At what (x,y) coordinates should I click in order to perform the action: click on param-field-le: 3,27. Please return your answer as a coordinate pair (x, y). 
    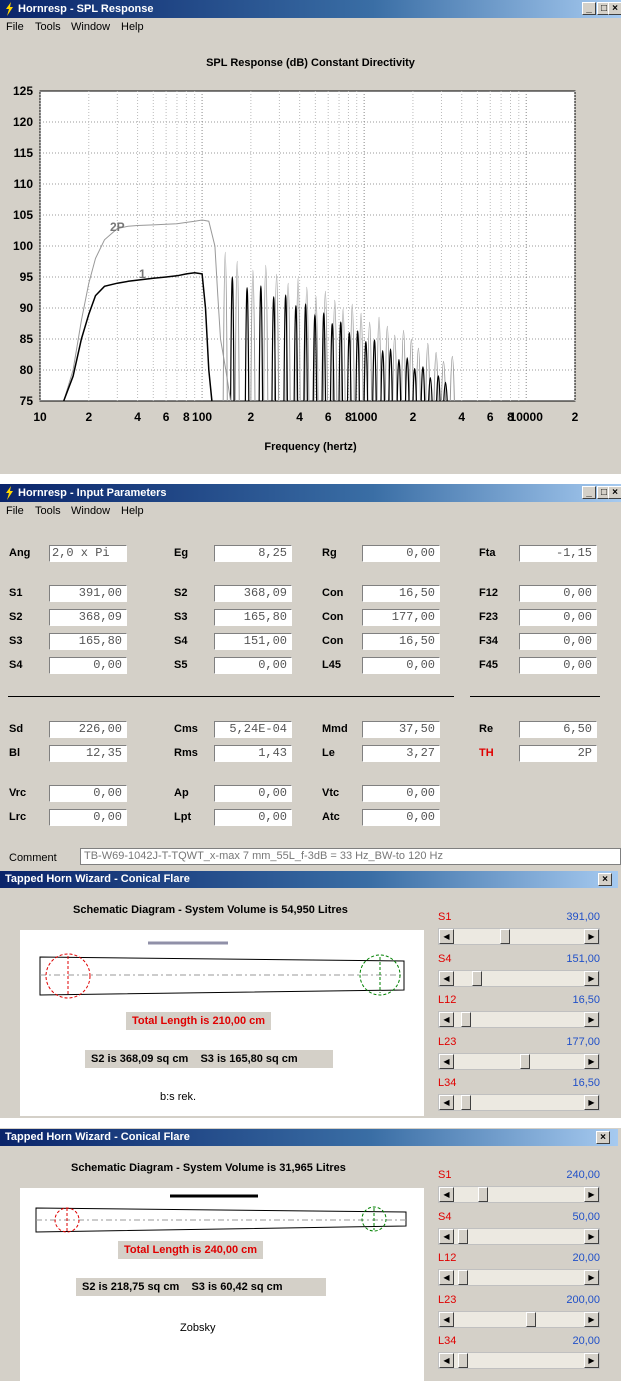
    Looking at the image, I should click on (401, 753).